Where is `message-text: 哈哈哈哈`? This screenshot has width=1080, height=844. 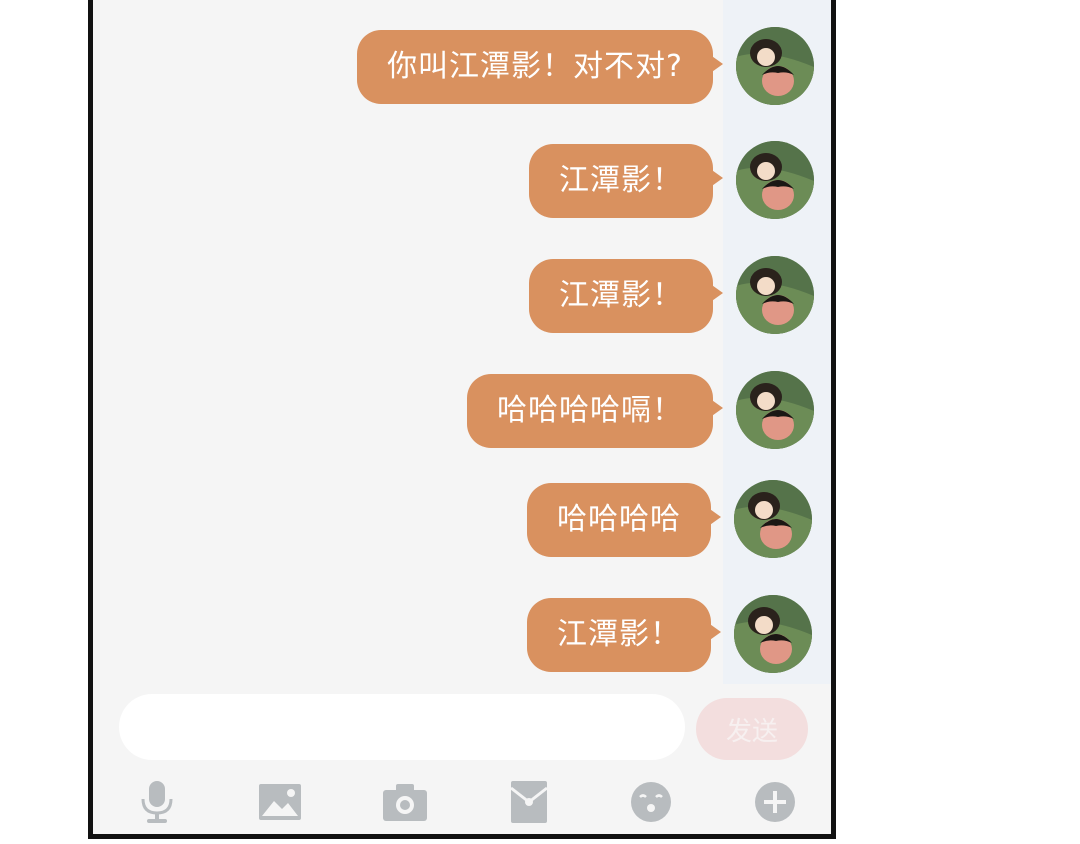
message-text: 哈哈哈哈 is located at coordinates (619, 519).